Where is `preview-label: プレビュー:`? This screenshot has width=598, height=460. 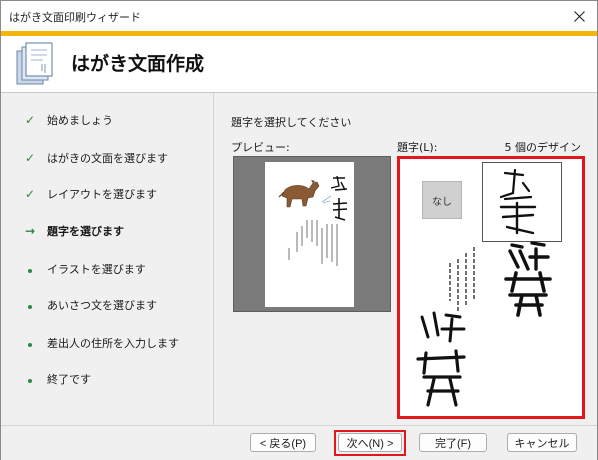
preview-label: プレビュー: is located at coordinates (260, 147).